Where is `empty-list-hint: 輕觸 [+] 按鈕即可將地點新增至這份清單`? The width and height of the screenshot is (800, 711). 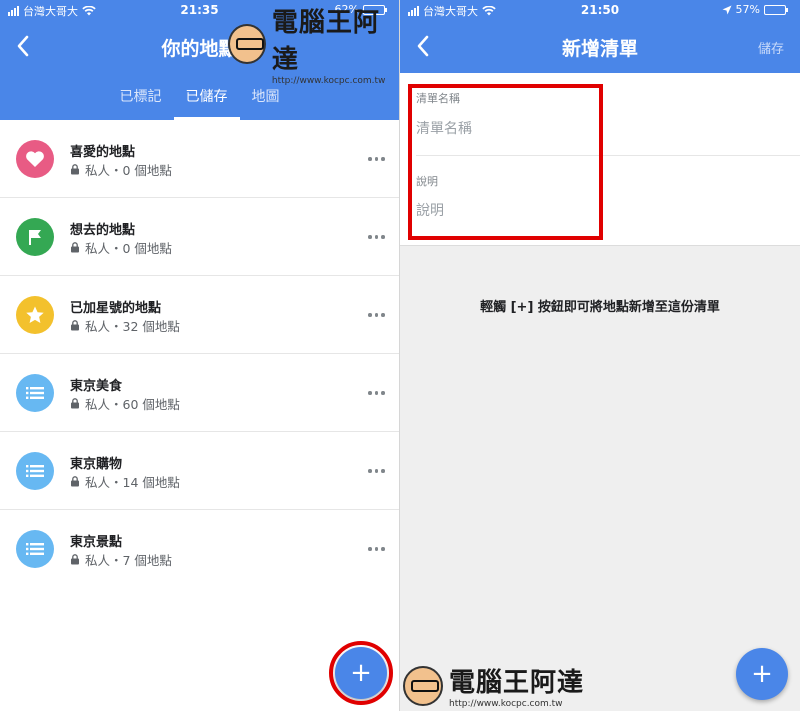
empty-list-hint: 輕觸 [+] 按鈕即可將地點新增至這份清單 is located at coordinates (600, 307).